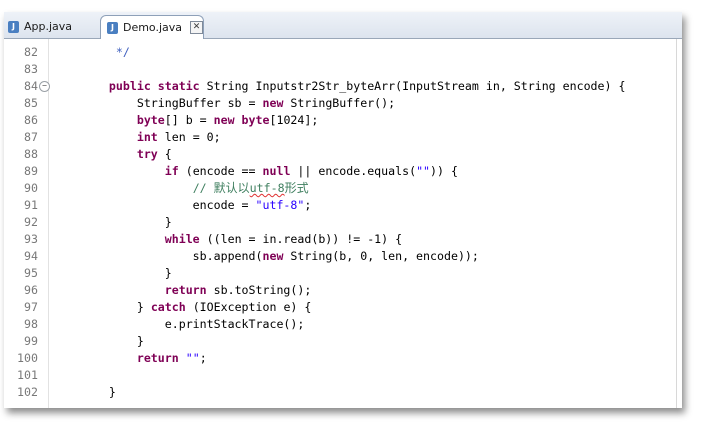 Image resolution: width=704 pixels, height=424 pixels. I want to click on code-token: catch, so click(168, 307).